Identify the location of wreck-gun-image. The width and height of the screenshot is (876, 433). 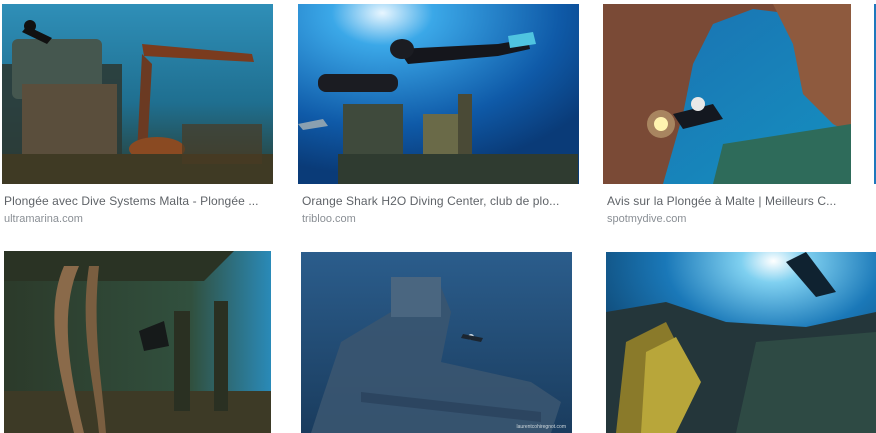
(137, 94).